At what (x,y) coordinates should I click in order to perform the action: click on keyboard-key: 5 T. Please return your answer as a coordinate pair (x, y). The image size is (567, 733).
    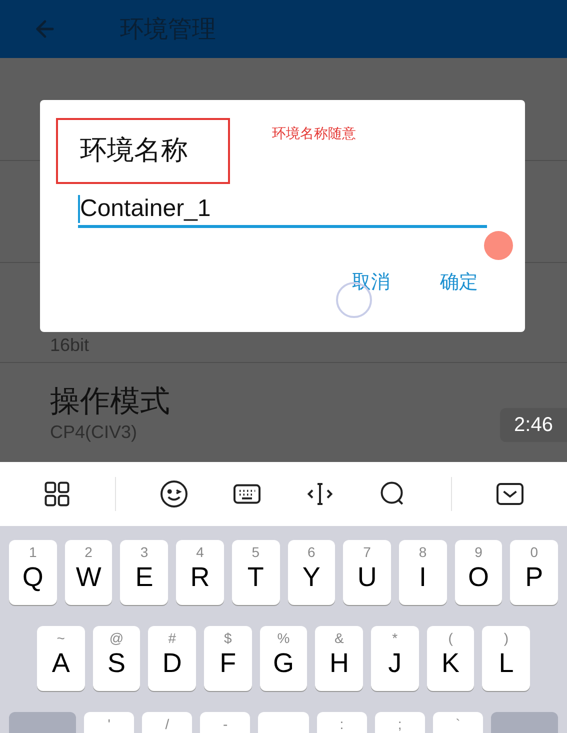
    Looking at the image, I should click on (256, 572).